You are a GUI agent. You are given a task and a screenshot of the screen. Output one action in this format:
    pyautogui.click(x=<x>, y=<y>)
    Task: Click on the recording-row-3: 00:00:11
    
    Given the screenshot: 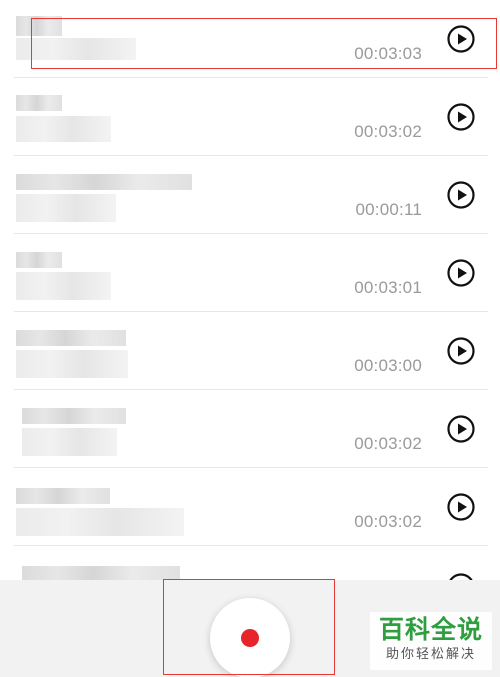 What is the action you would take?
    pyautogui.click(x=250, y=195)
    